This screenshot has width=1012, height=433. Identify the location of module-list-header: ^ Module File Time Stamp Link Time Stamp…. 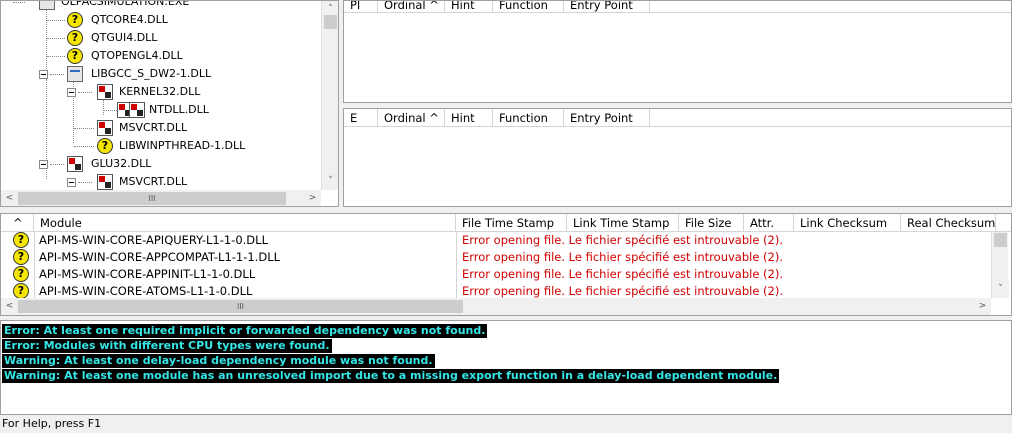
(506, 223).